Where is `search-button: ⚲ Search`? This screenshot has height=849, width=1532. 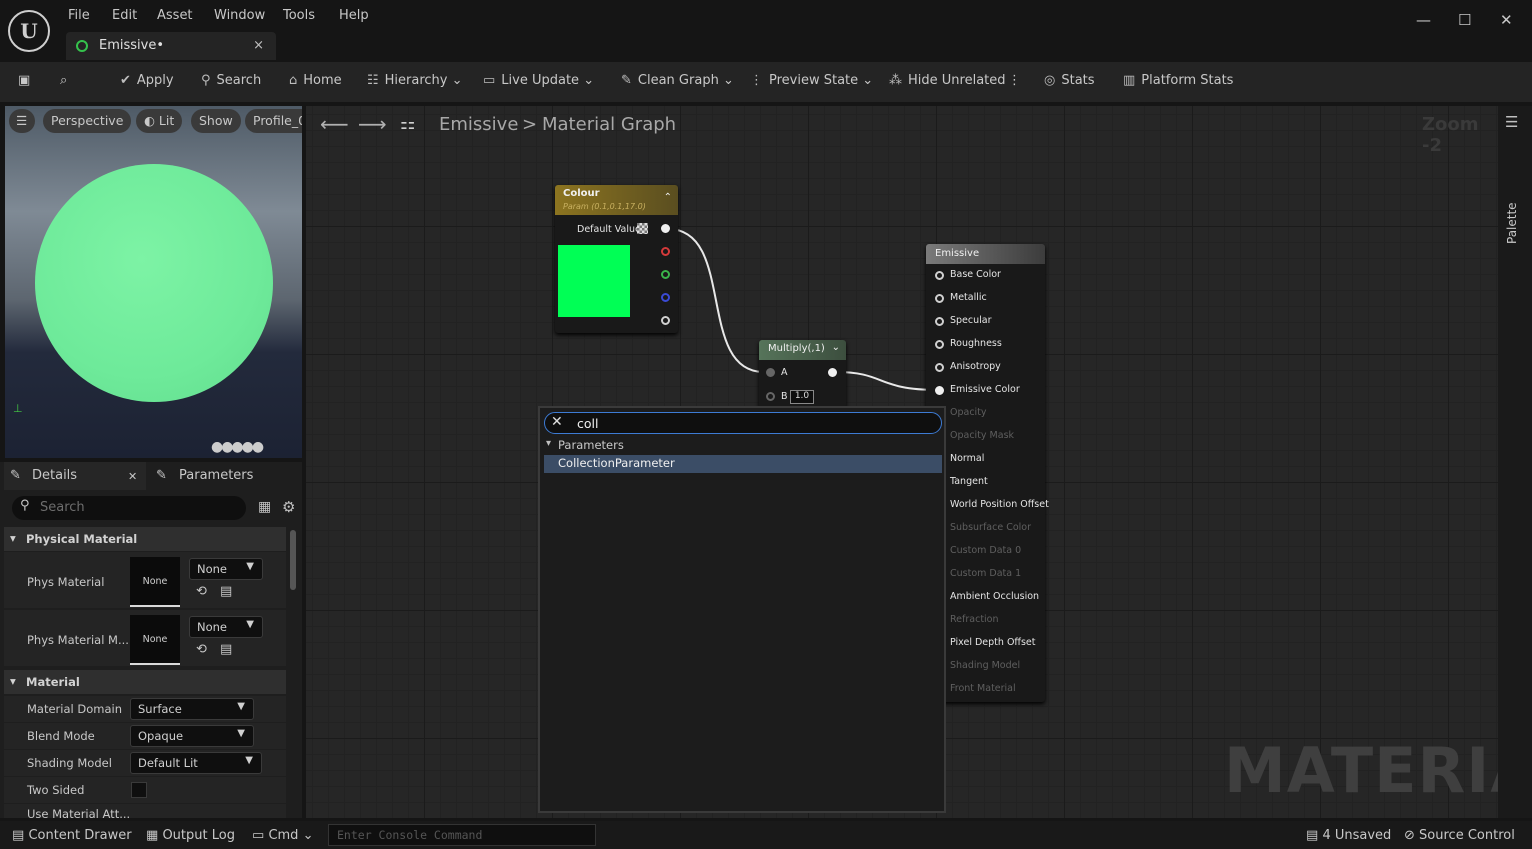 search-button: ⚲ Search is located at coordinates (231, 80).